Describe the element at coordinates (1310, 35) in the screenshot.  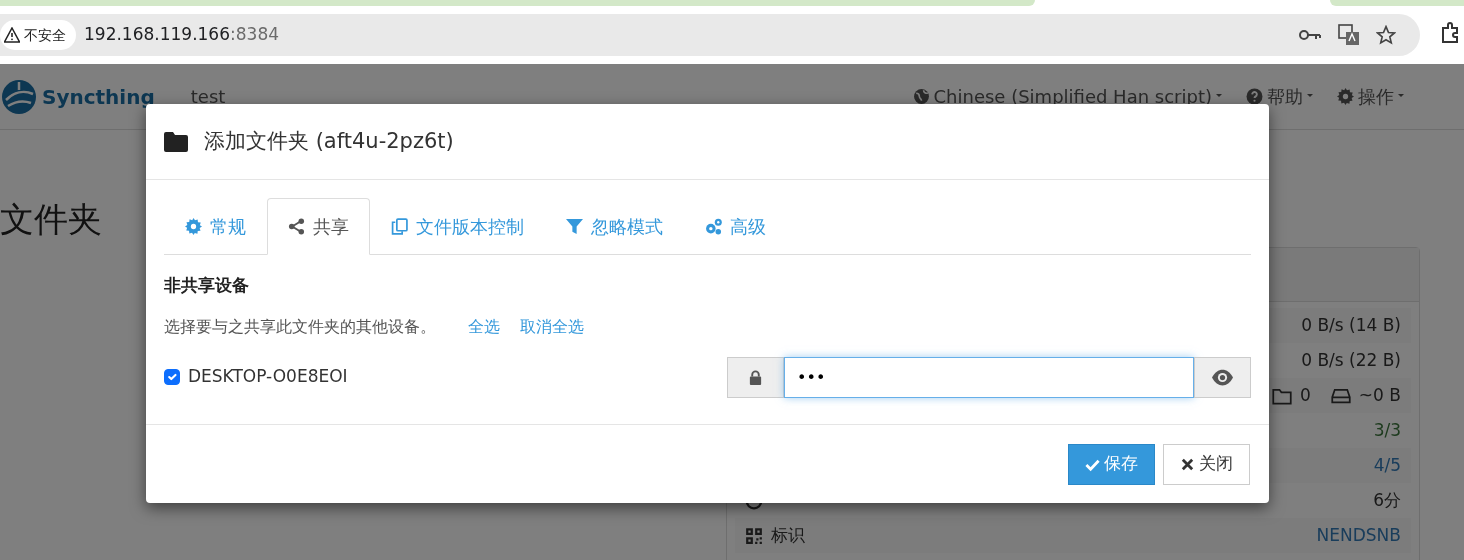
I see `key-icon` at that location.